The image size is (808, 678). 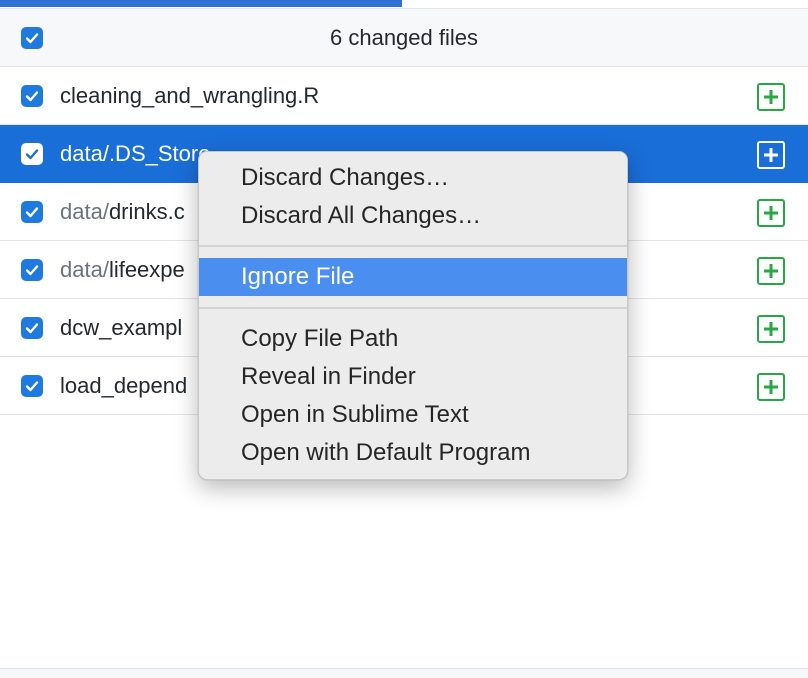 I want to click on file-name: drinks.c, so click(x=146, y=211).